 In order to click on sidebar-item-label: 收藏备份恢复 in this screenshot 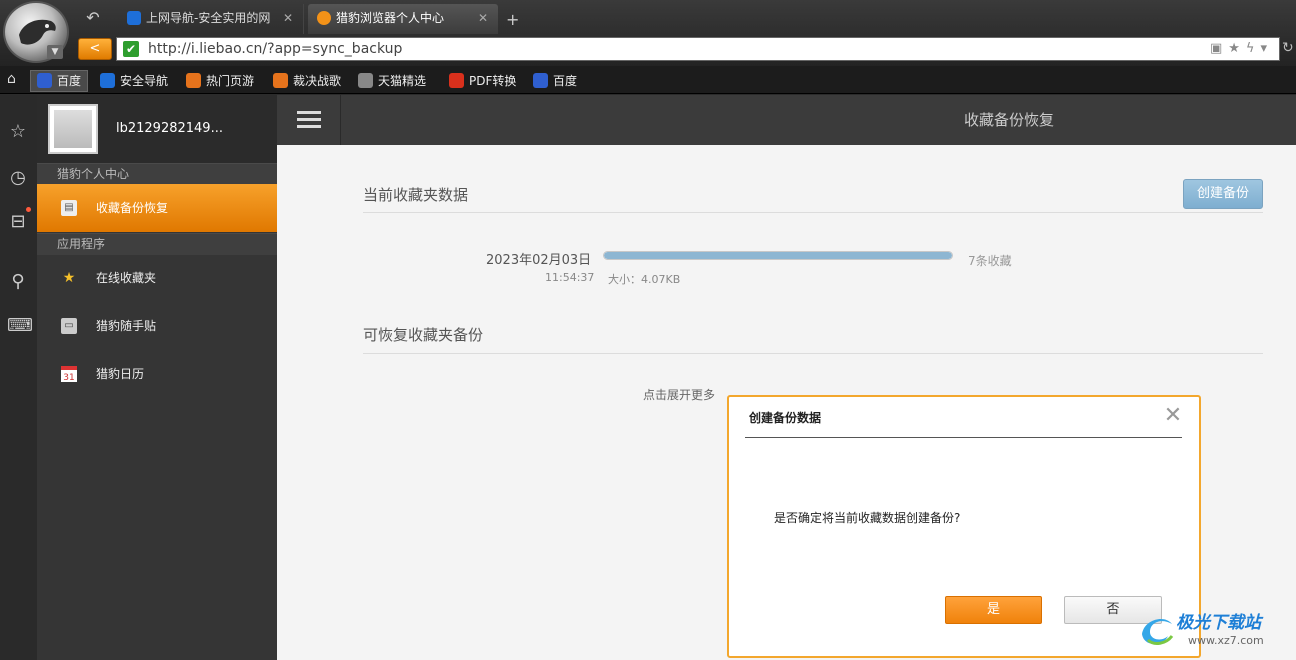, I will do `click(132, 208)`.